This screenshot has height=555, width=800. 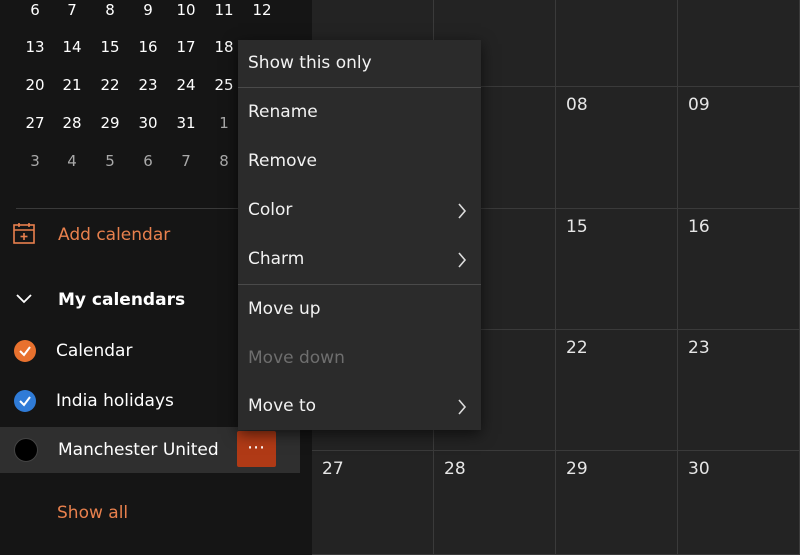 I want to click on menu-item-color: Color, so click(x=359, y=211).